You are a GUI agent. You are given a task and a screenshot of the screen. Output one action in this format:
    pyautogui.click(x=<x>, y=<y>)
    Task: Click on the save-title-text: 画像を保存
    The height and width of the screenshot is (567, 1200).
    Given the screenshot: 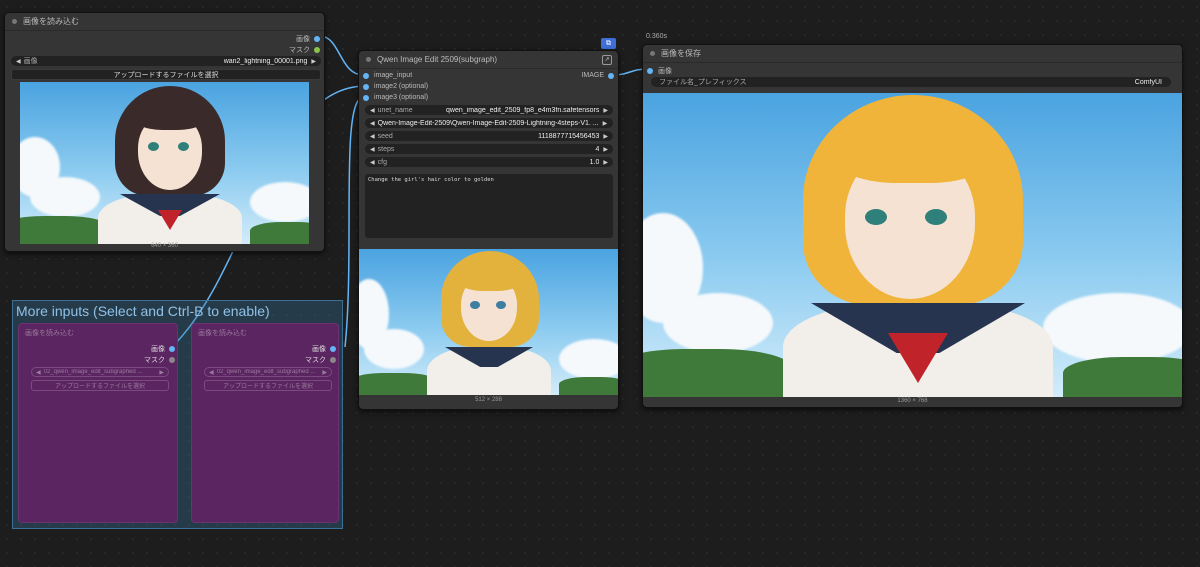 What is the action you would take?
    pyautogui.click(x=681, y=53)
    